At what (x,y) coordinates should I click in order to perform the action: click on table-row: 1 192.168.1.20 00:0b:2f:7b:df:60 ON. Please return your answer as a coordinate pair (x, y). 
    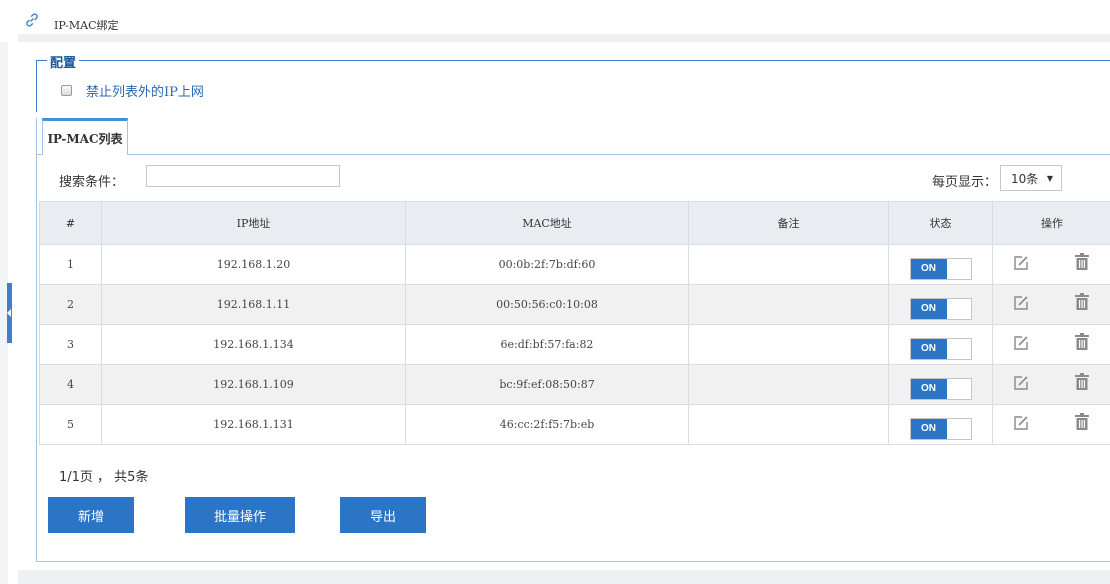
    Looking at the image, I should click on (574, 264).